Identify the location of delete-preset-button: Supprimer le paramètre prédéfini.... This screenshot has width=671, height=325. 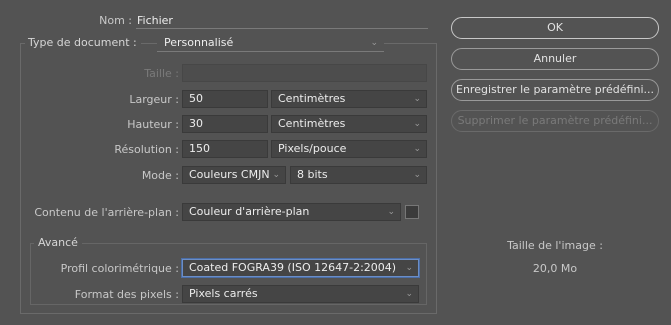
(555, 121).